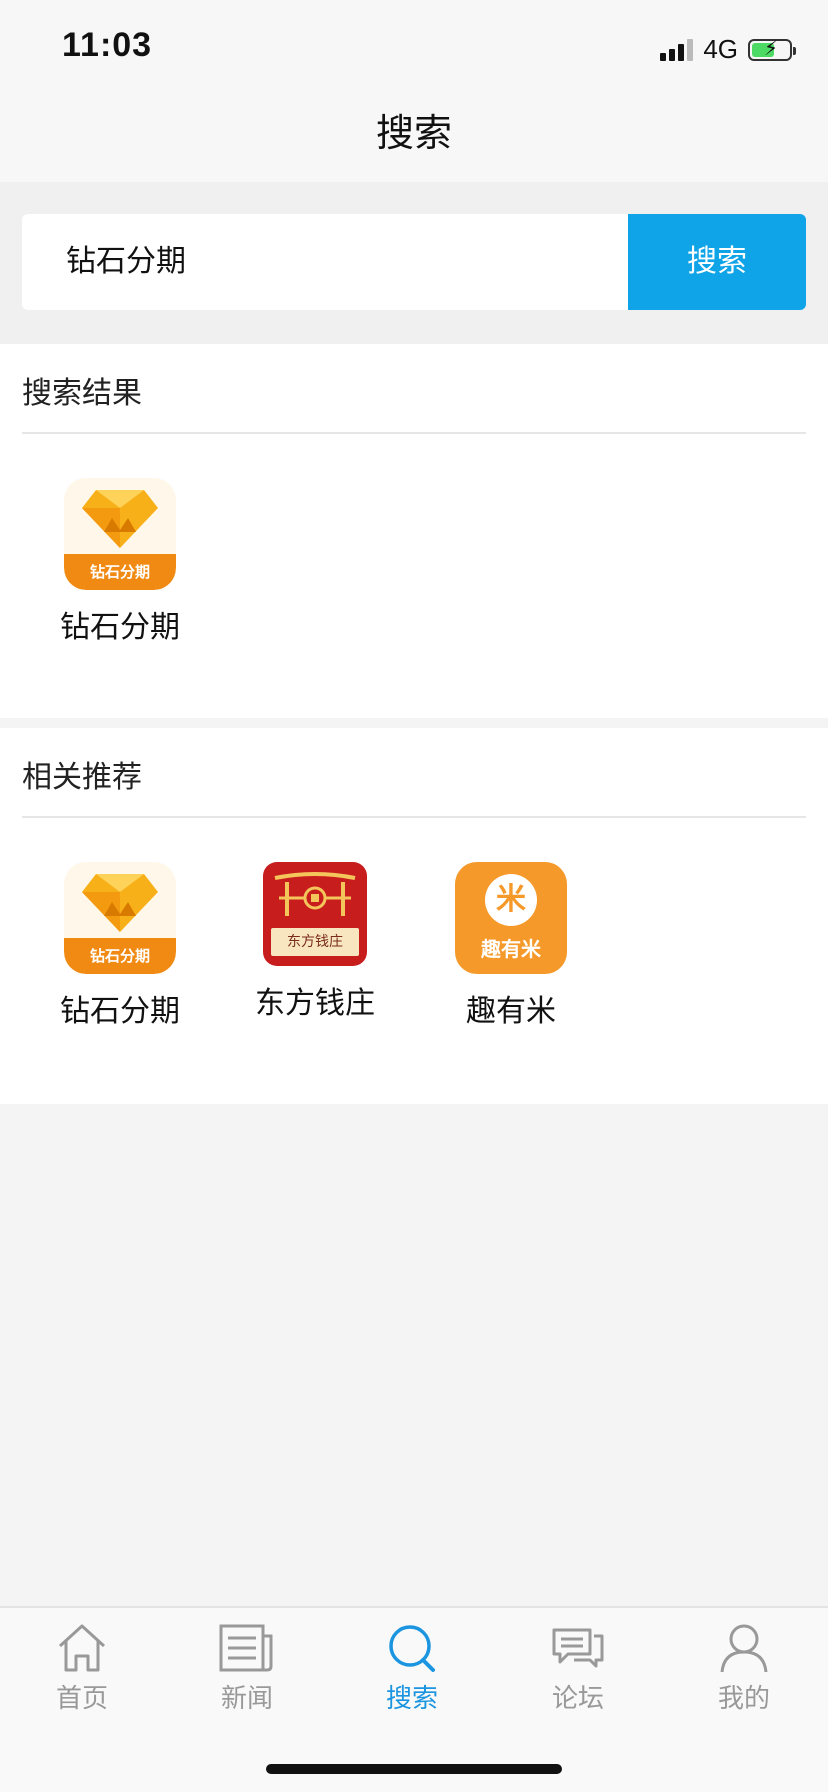 Image resolution: width=828 pixels, height=1792 pixels. I want to click on tab-search: 搜索, so click(412, 1668).